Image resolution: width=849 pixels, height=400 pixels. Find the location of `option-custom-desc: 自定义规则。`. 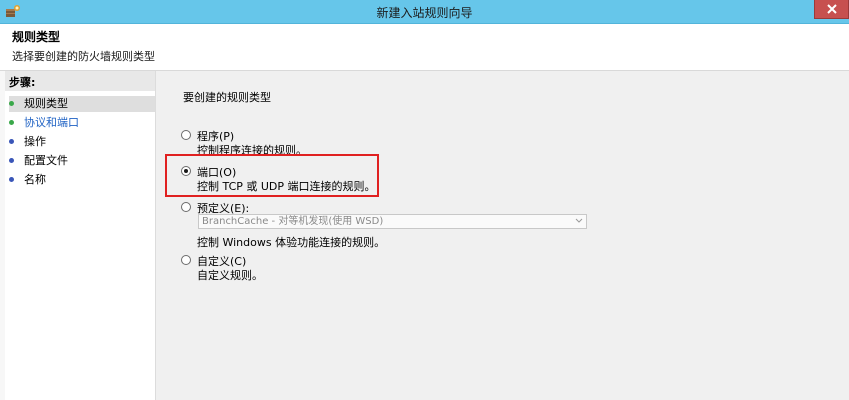

option-custom-desc: 自定义规则。 is located at coordinates (230, 275).